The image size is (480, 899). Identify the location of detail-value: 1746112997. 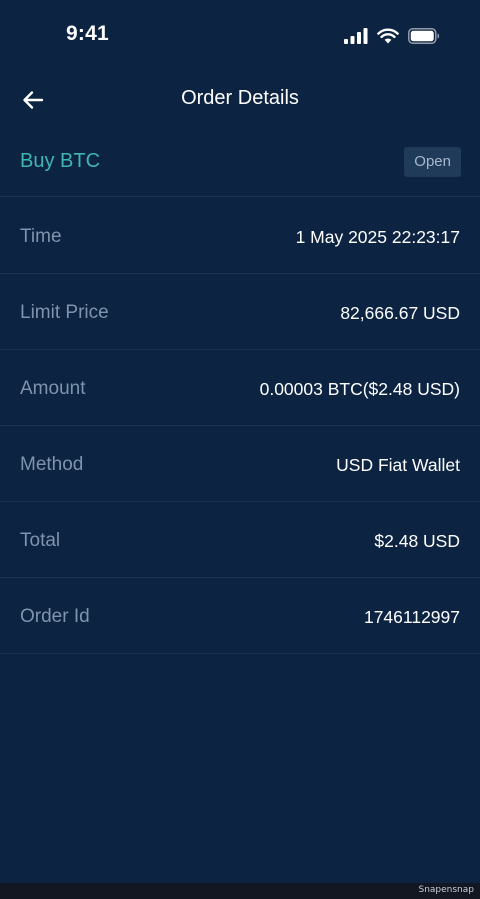
(411, 617).